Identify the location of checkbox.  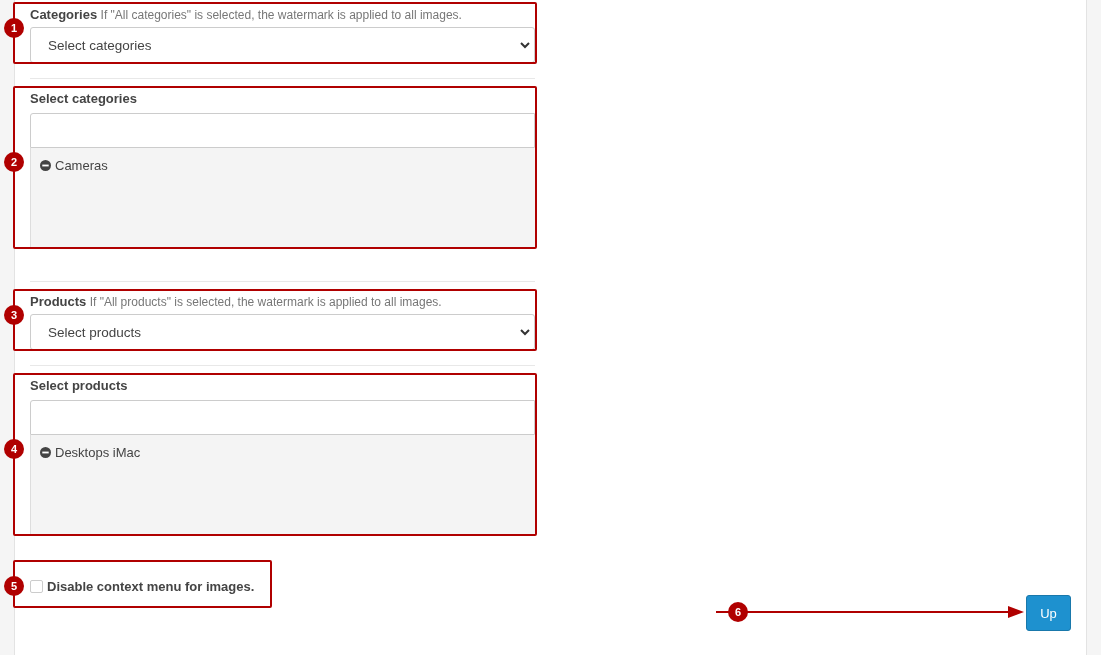
(36, 586).